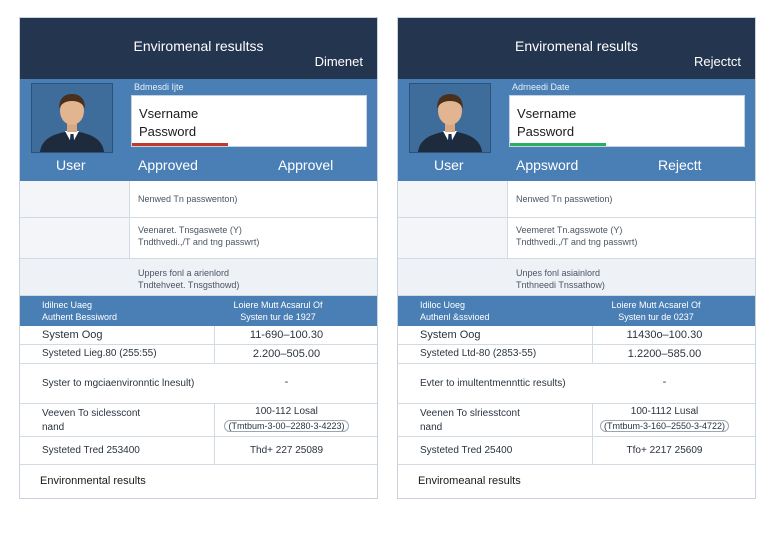 The width and height of the screenshot is (768, 538). I want to click on status-text: Dimenet, so click(338, 61).